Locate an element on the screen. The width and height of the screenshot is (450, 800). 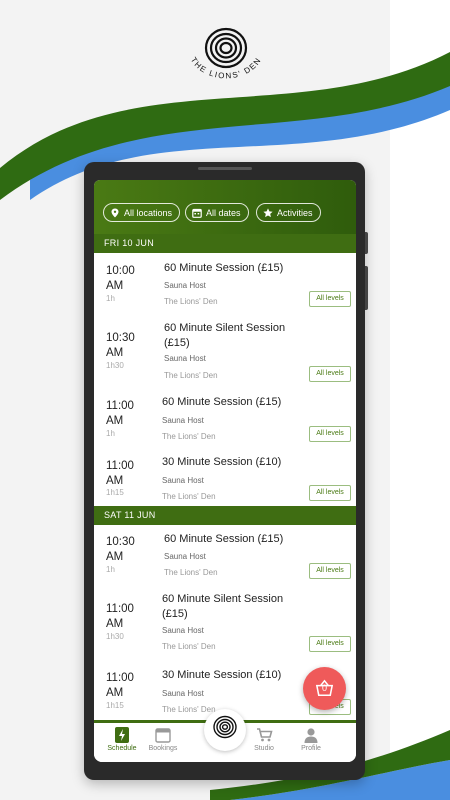
phone-speaker is located at coordinates (225, 168).